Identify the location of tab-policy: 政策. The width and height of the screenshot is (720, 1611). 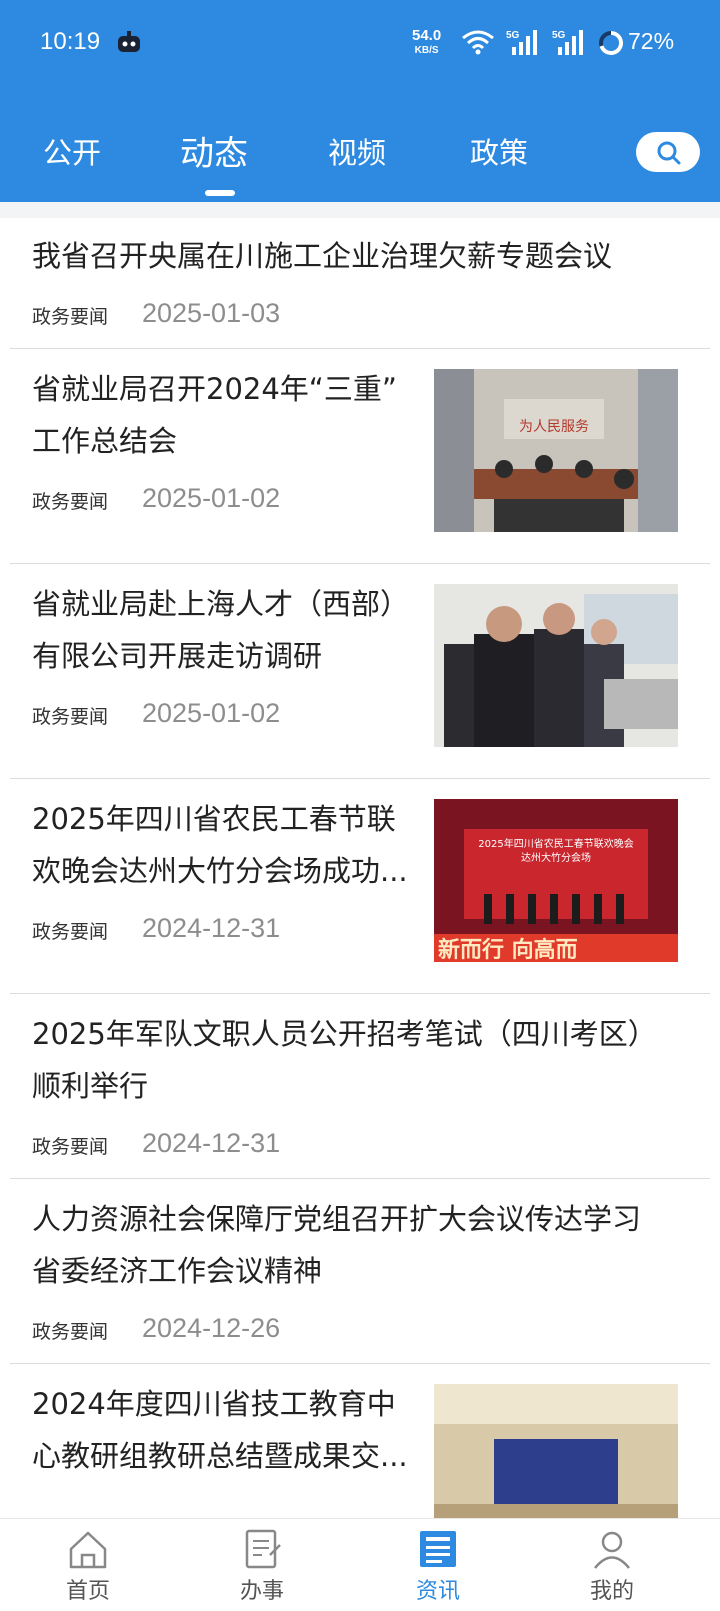
(499, 151).